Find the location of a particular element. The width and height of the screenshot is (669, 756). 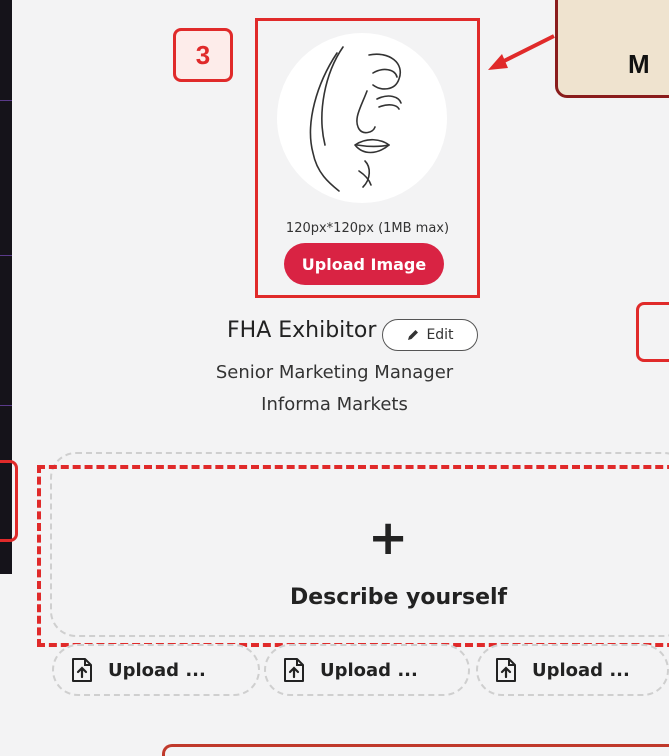

edit-label: Edit is located at coordinates (440, 335).